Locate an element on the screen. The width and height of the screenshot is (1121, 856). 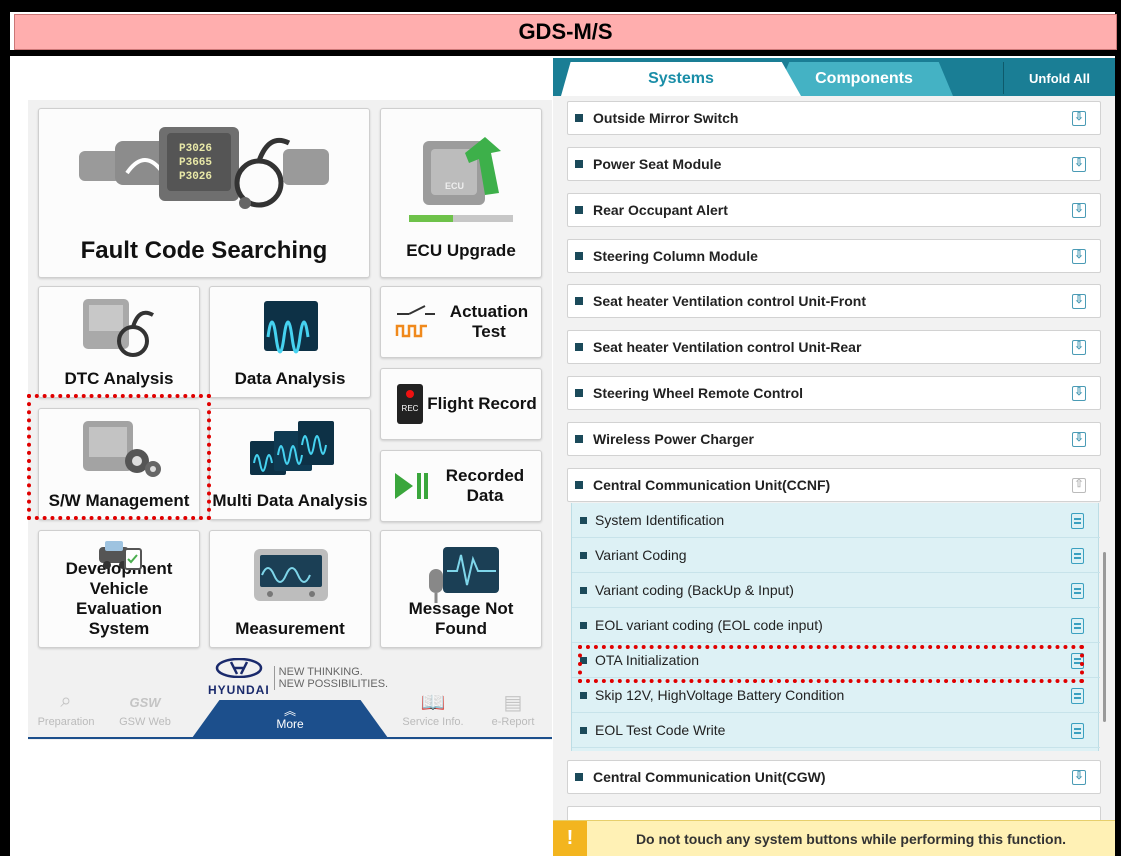
system-row: Rear Occupant Alert ⇩ is located at coordinates (834, 210).